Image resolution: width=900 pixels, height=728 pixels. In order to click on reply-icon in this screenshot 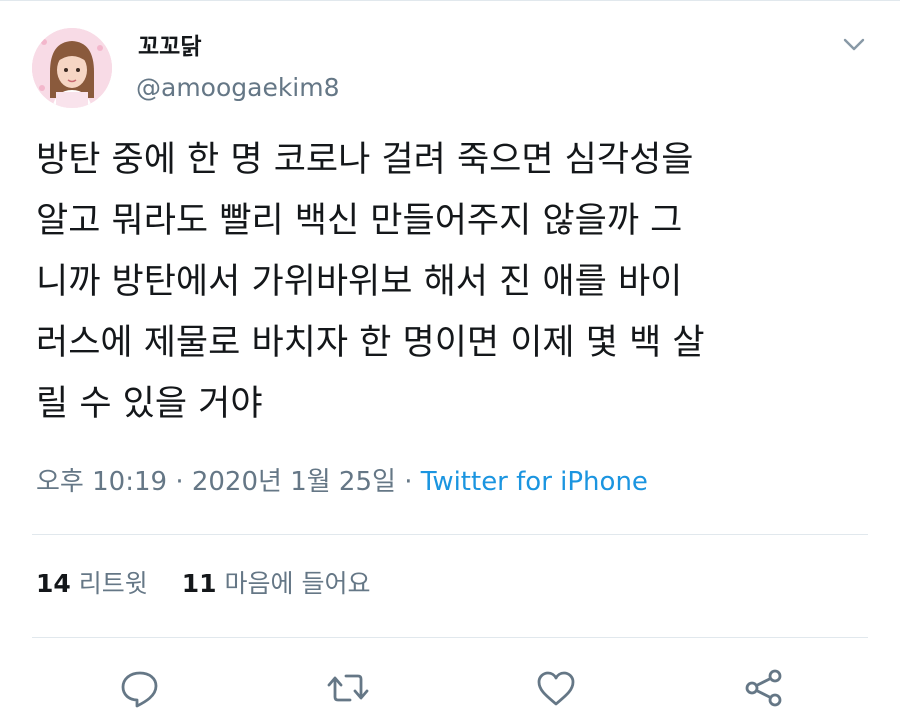, I will do `click(139, 689)`.